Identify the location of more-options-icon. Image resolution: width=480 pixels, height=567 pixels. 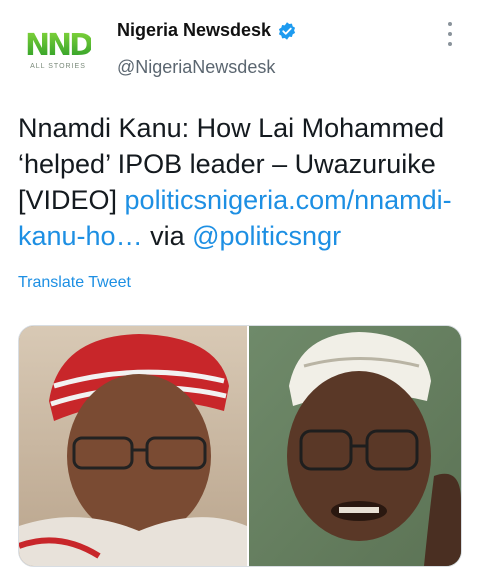
(450, 34).